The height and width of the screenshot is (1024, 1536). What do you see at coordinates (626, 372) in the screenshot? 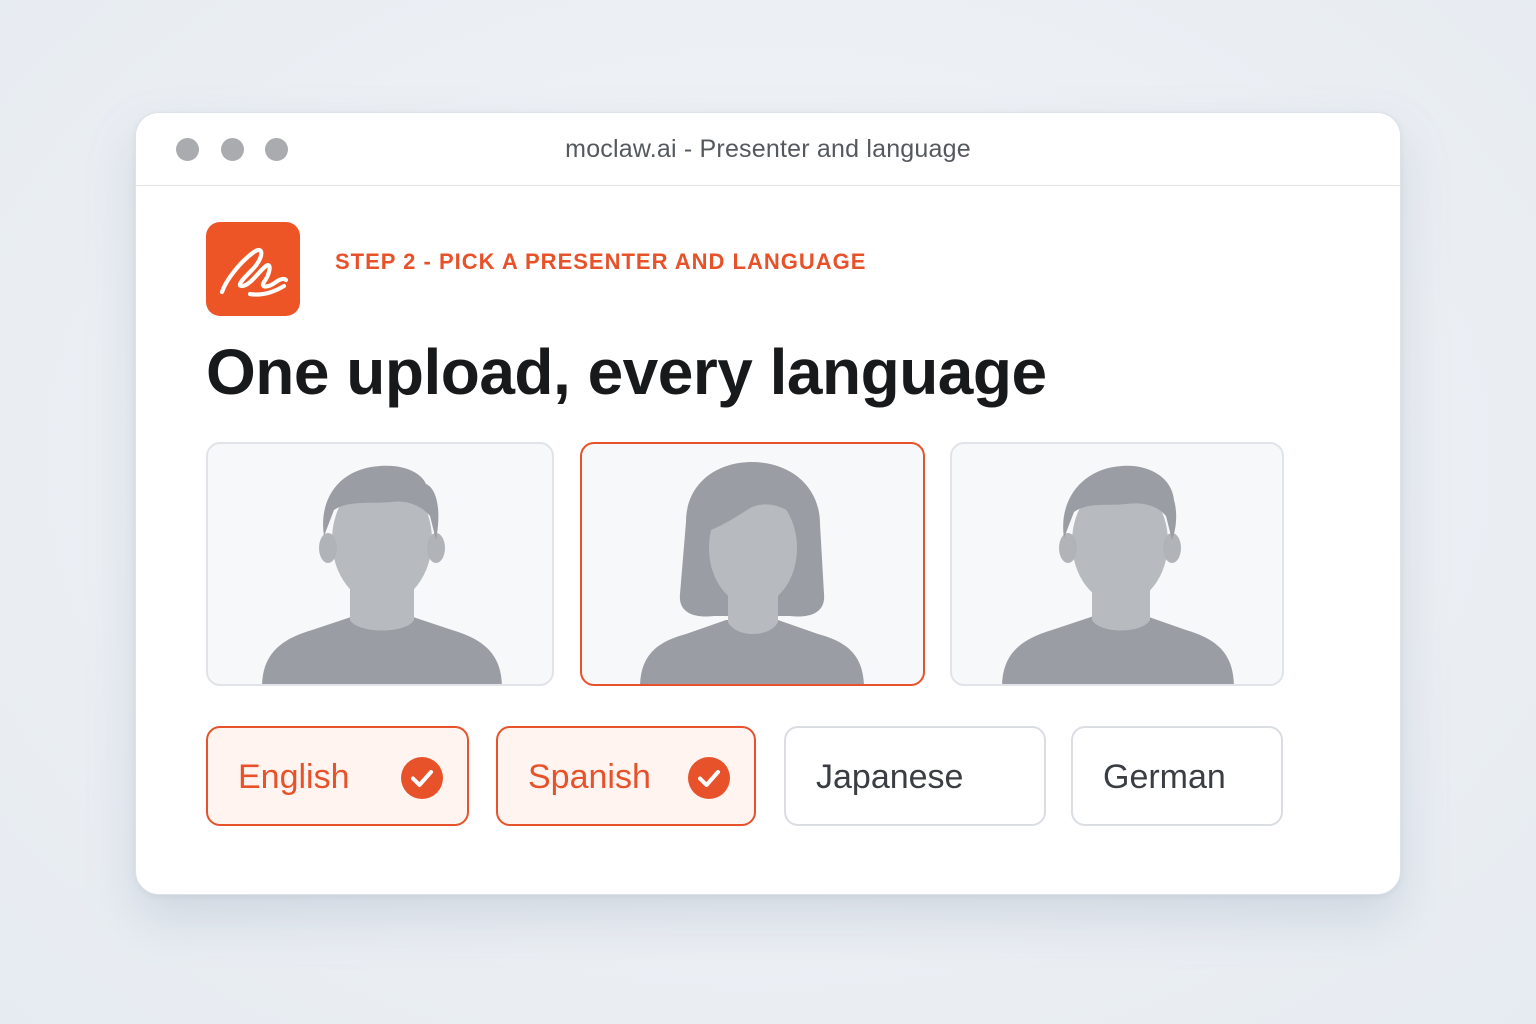
I see `page-headline: One upload, every language` at bounding box center [626, 372].